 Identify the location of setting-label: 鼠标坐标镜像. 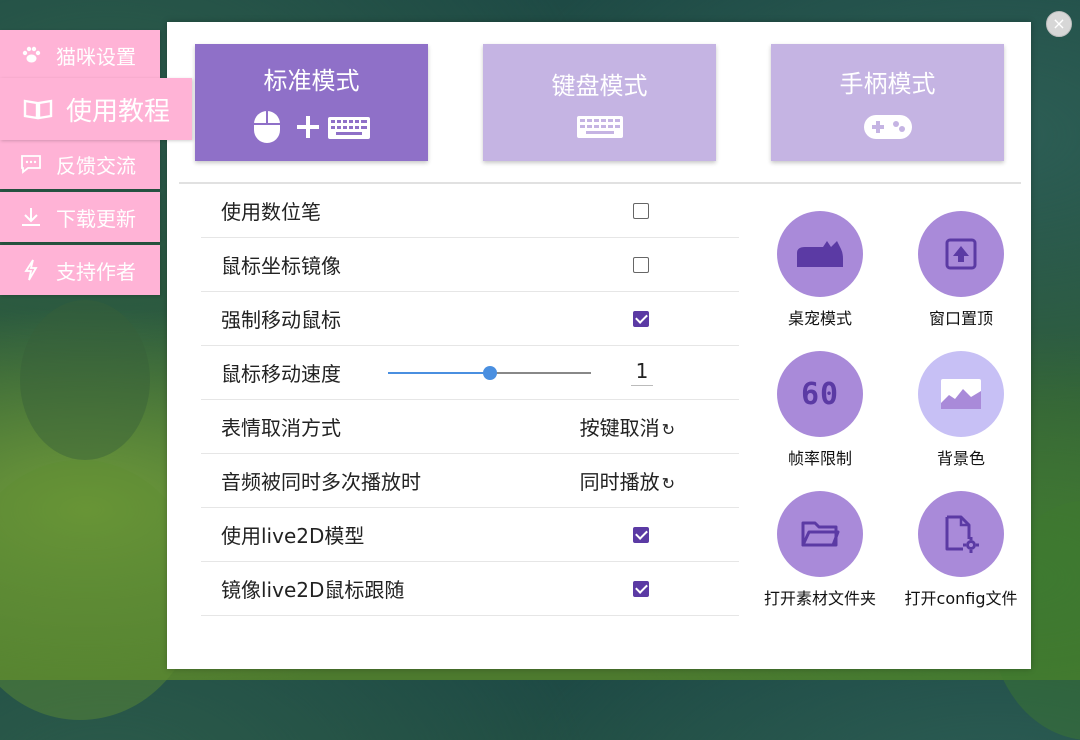
(281, 266).